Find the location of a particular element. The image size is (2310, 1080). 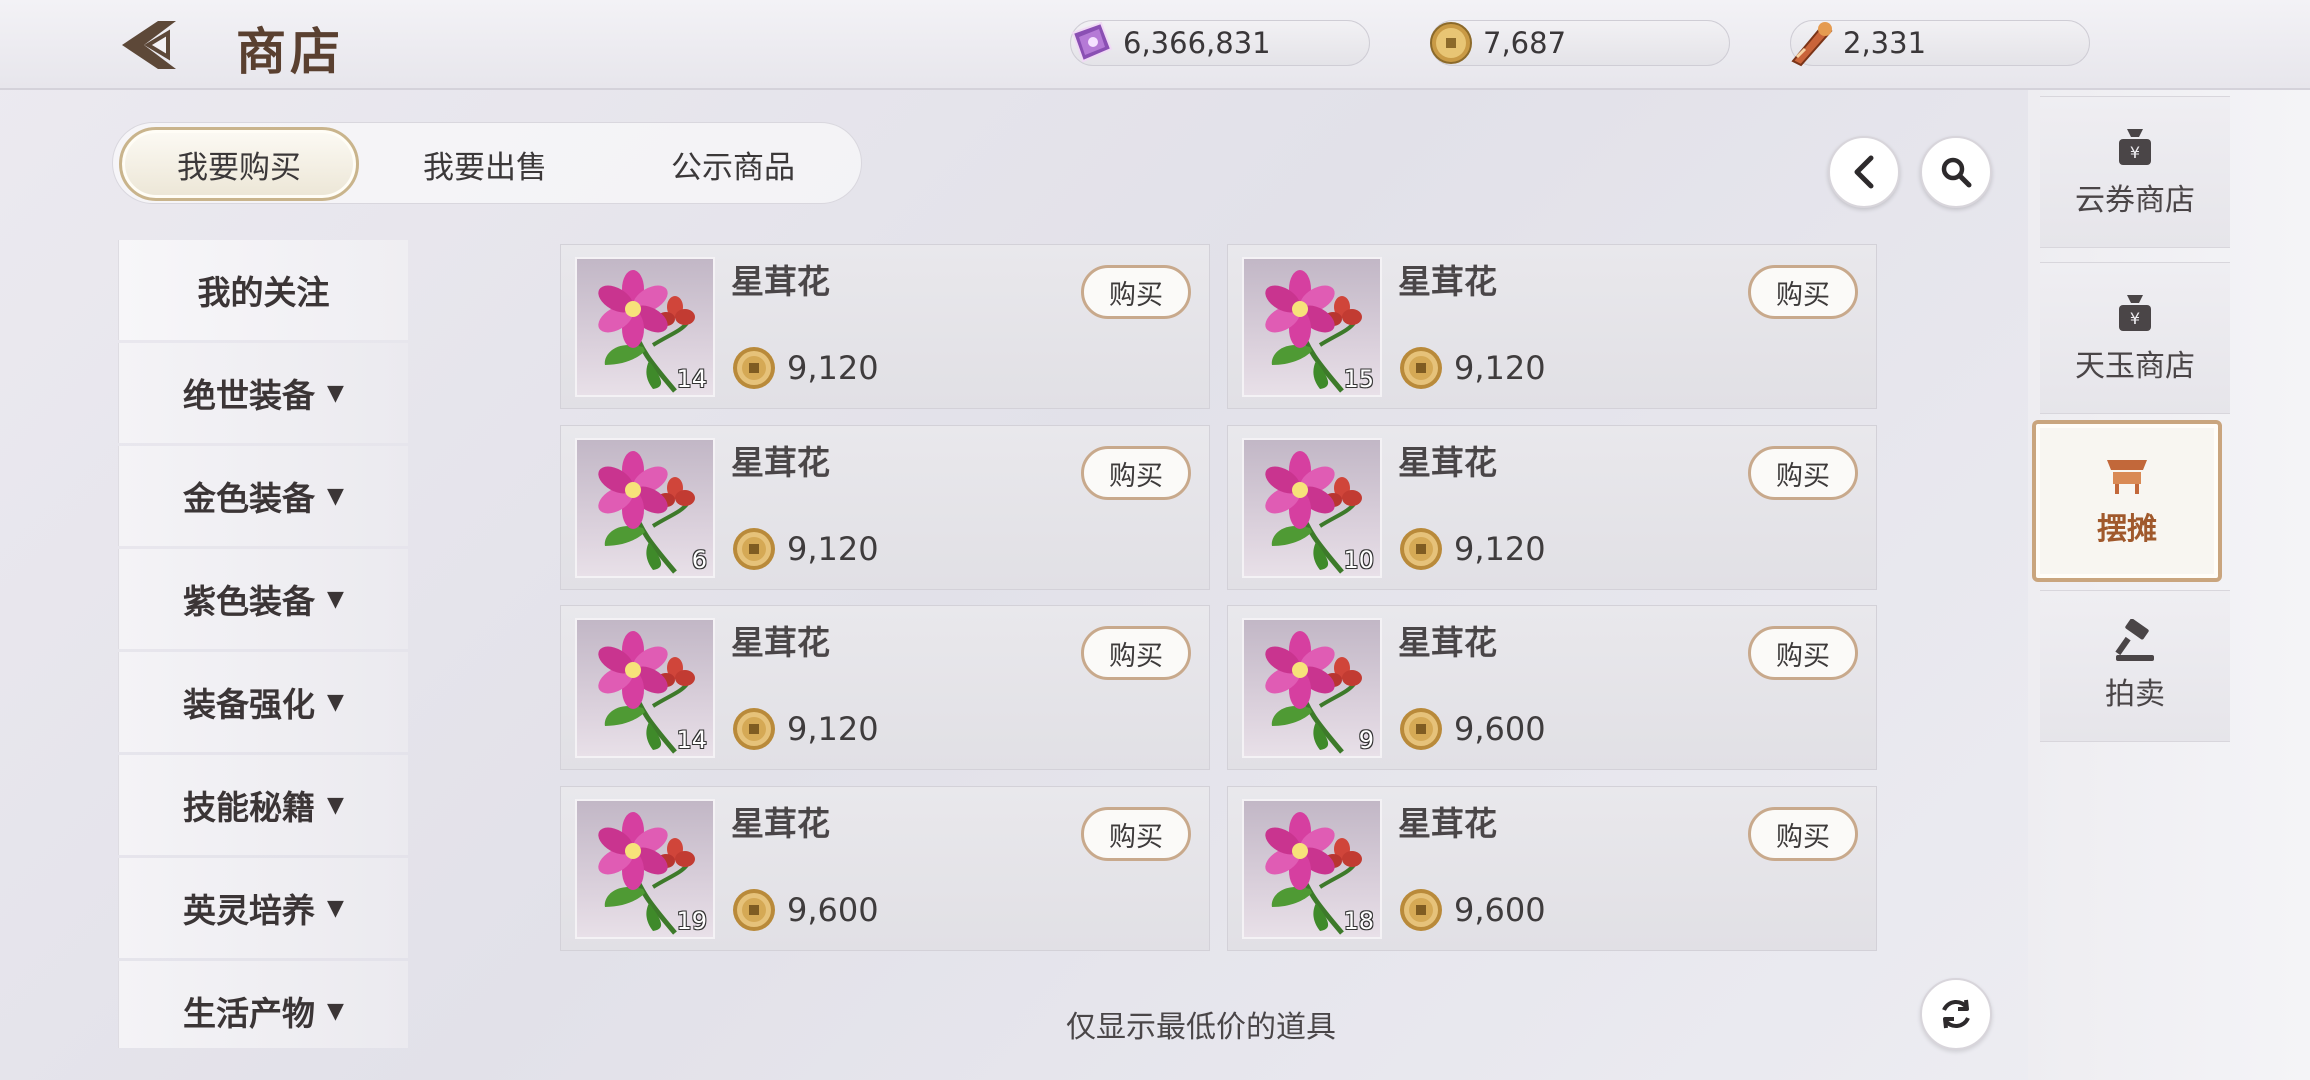

tab-public: 公示商品 is located at coordinates (733, 164).